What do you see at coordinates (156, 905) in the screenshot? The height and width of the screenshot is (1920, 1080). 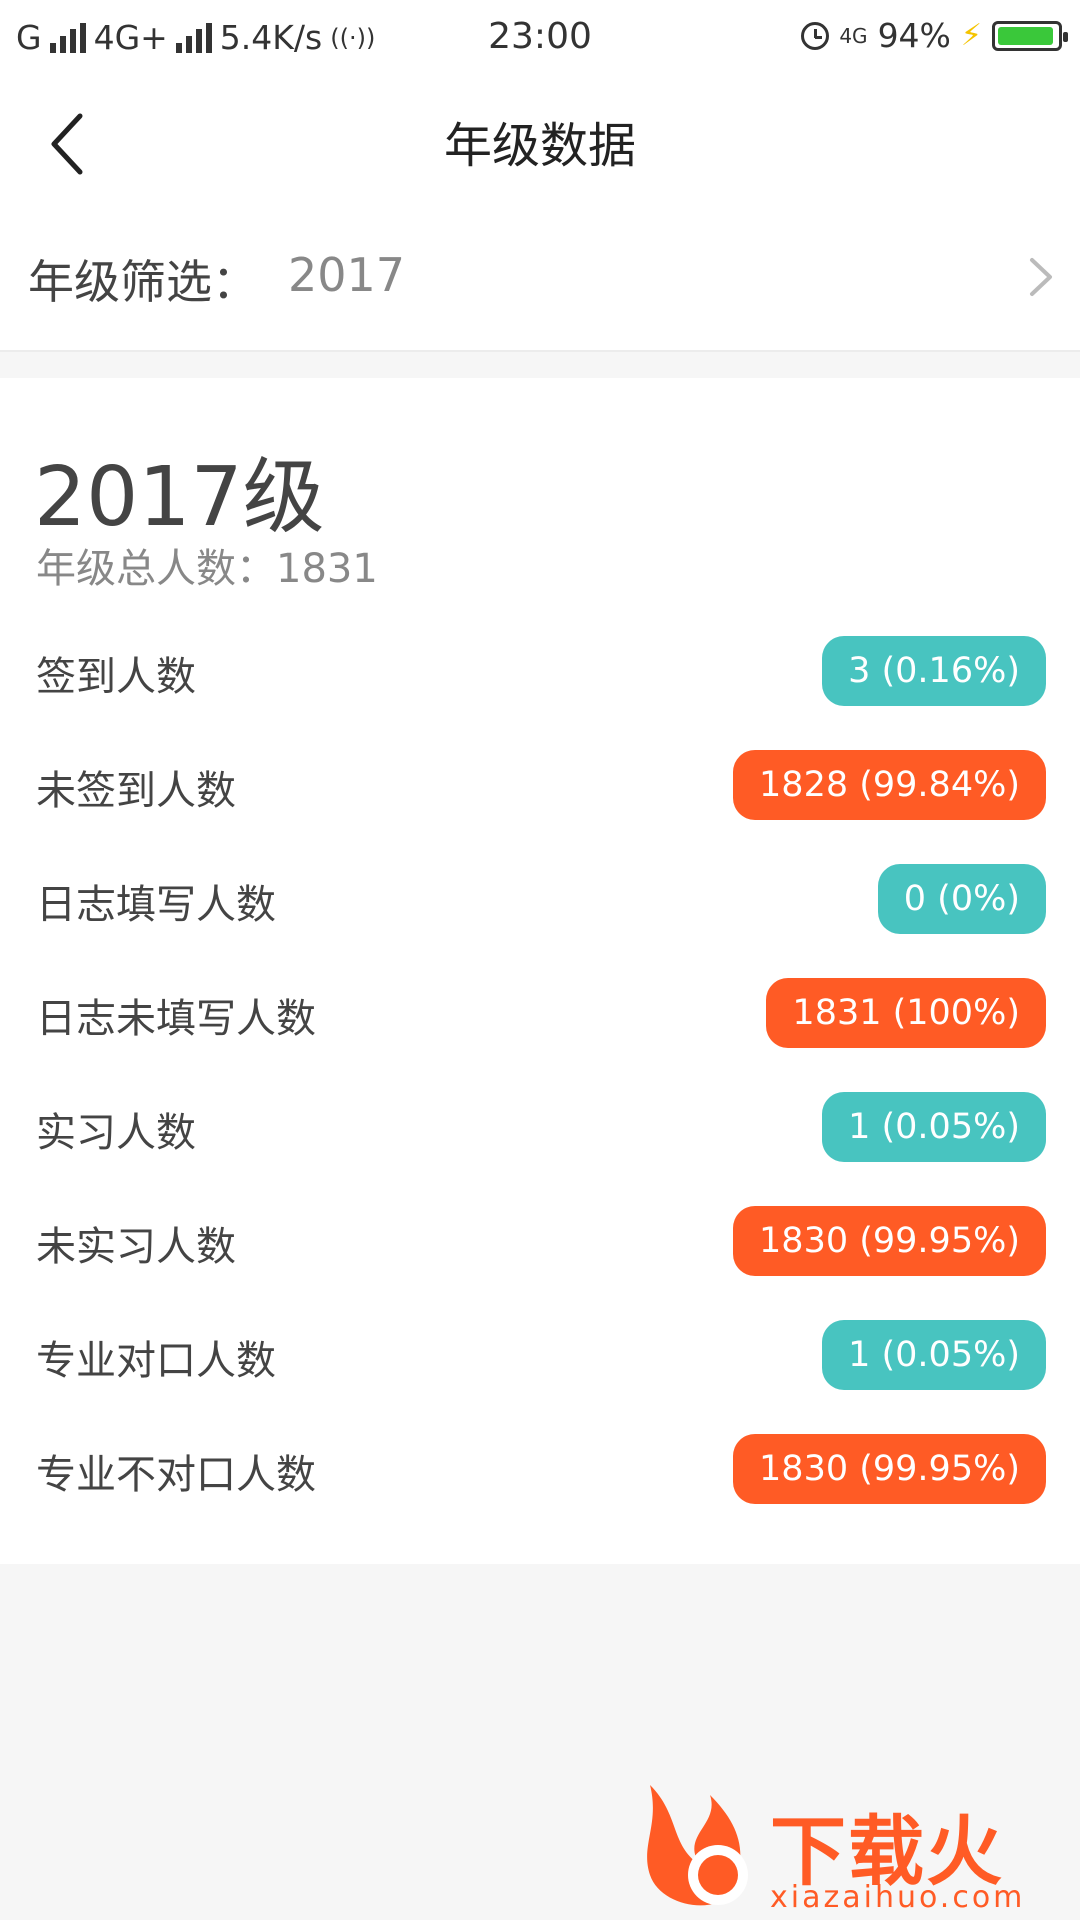 I see `stat-label: 日志填写人数` at bounding box center [156, 905].